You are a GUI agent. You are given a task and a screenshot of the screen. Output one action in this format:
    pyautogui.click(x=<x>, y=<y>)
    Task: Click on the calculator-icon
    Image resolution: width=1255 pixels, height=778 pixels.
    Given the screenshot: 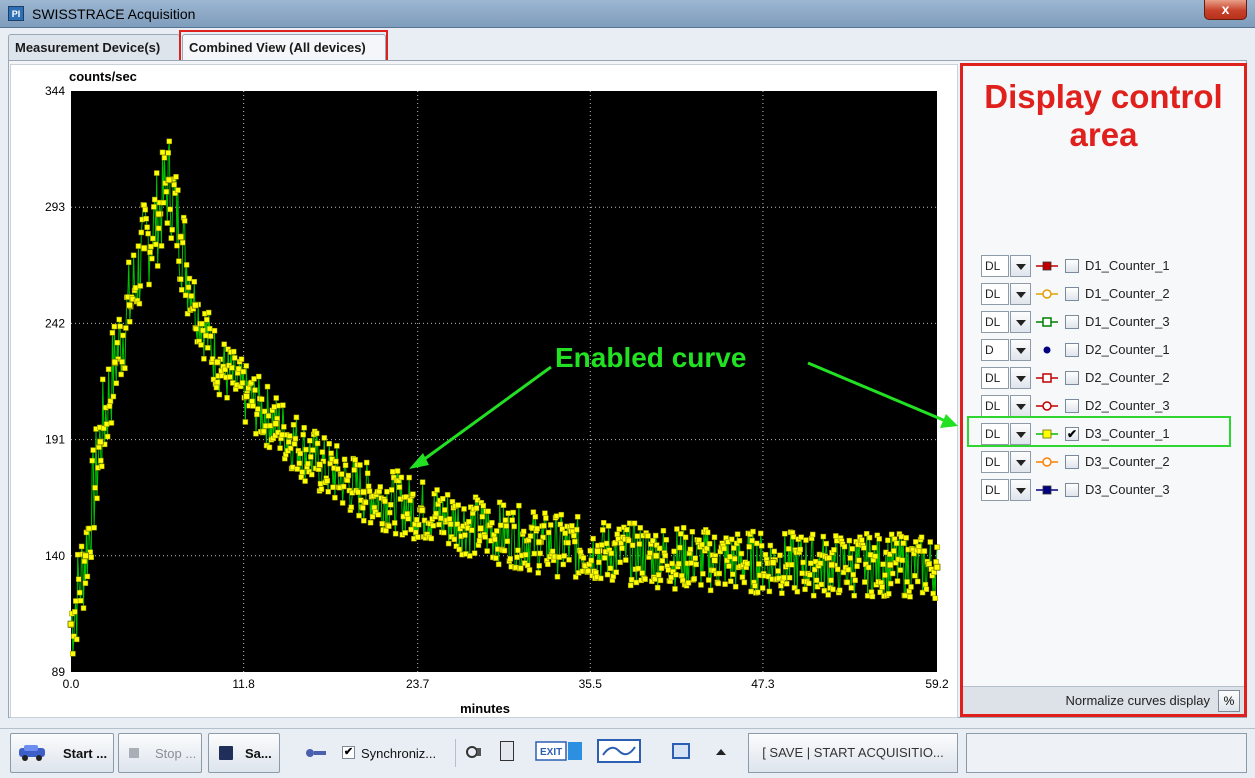 What is the action you would take?
    pyautogui.click(x=507, y=751)
    